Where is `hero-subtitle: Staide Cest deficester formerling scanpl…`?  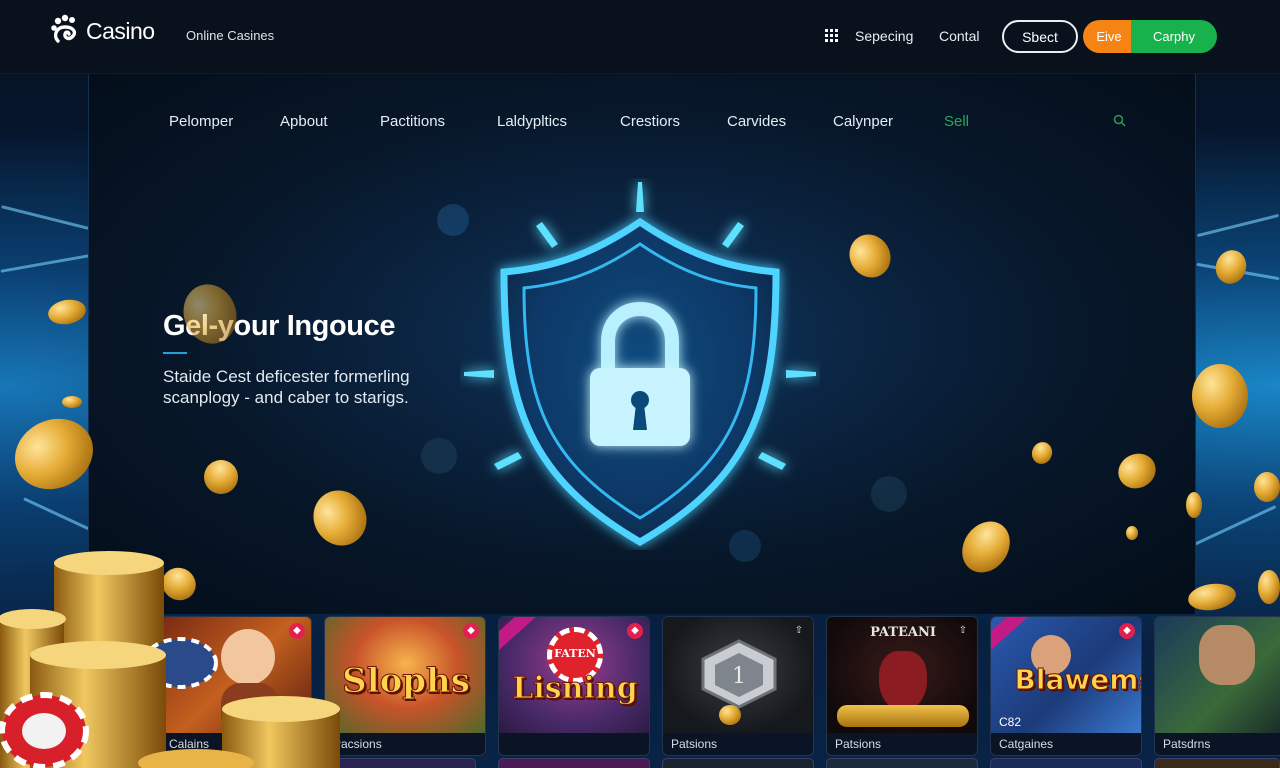 hero-subtitle: Staide Cest deficester formerling scanpl… is located at coordinates (286, 387).